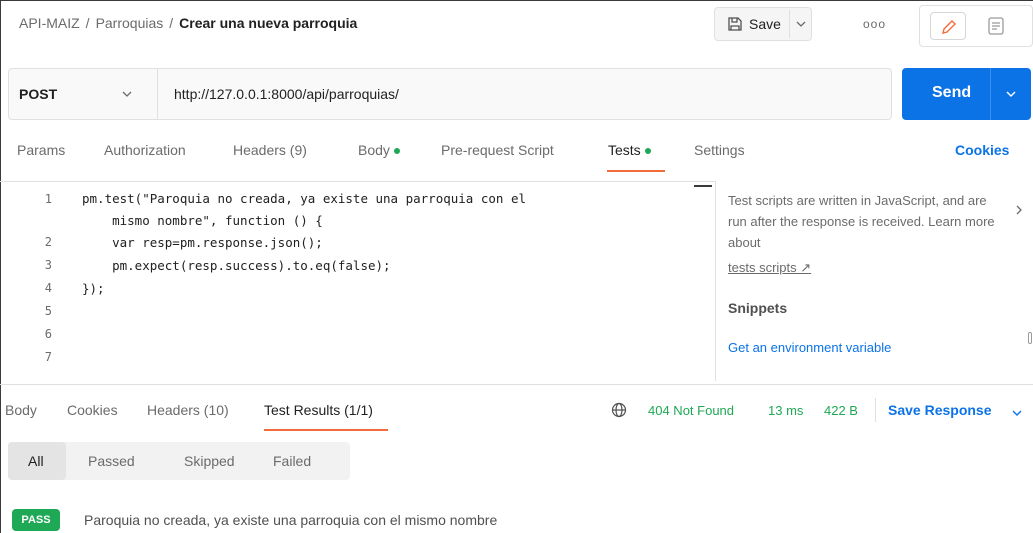  Describe the element at coordinates (735, 24) in the screenshot. I see `save-icon` at that location.